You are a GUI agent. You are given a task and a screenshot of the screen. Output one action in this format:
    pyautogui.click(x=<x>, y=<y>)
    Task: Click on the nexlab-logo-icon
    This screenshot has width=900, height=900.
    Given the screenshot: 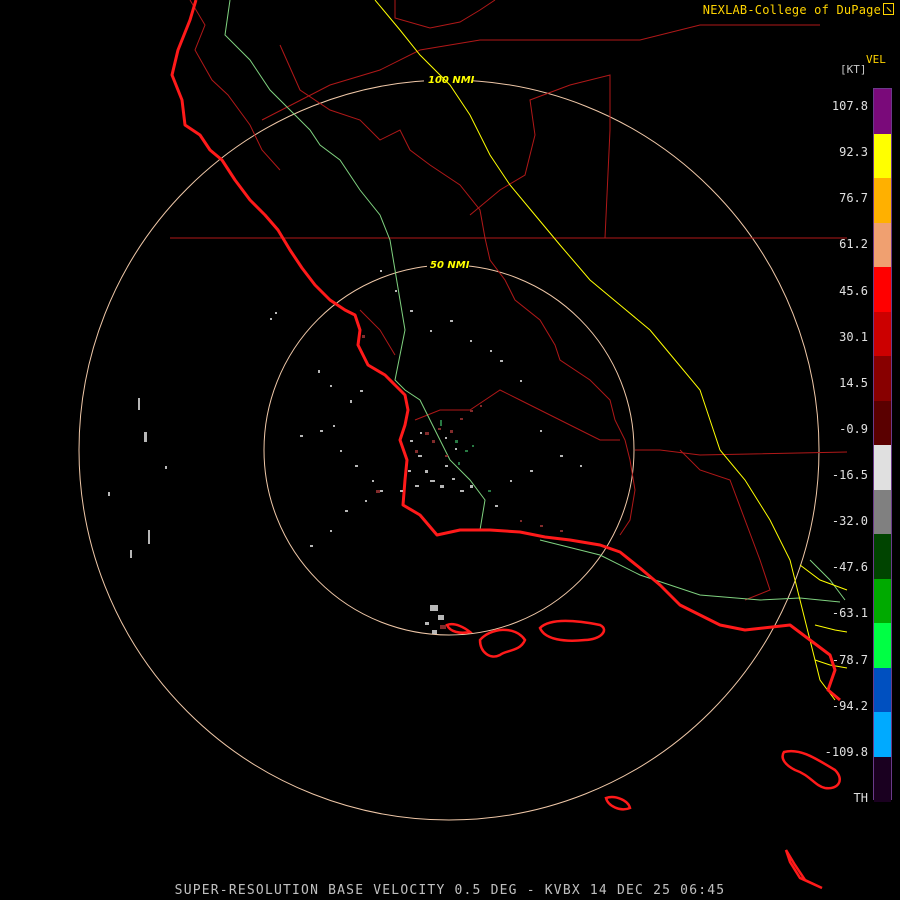 What is the action you would take?
    pyautogui.click(x=888, y=9)
    